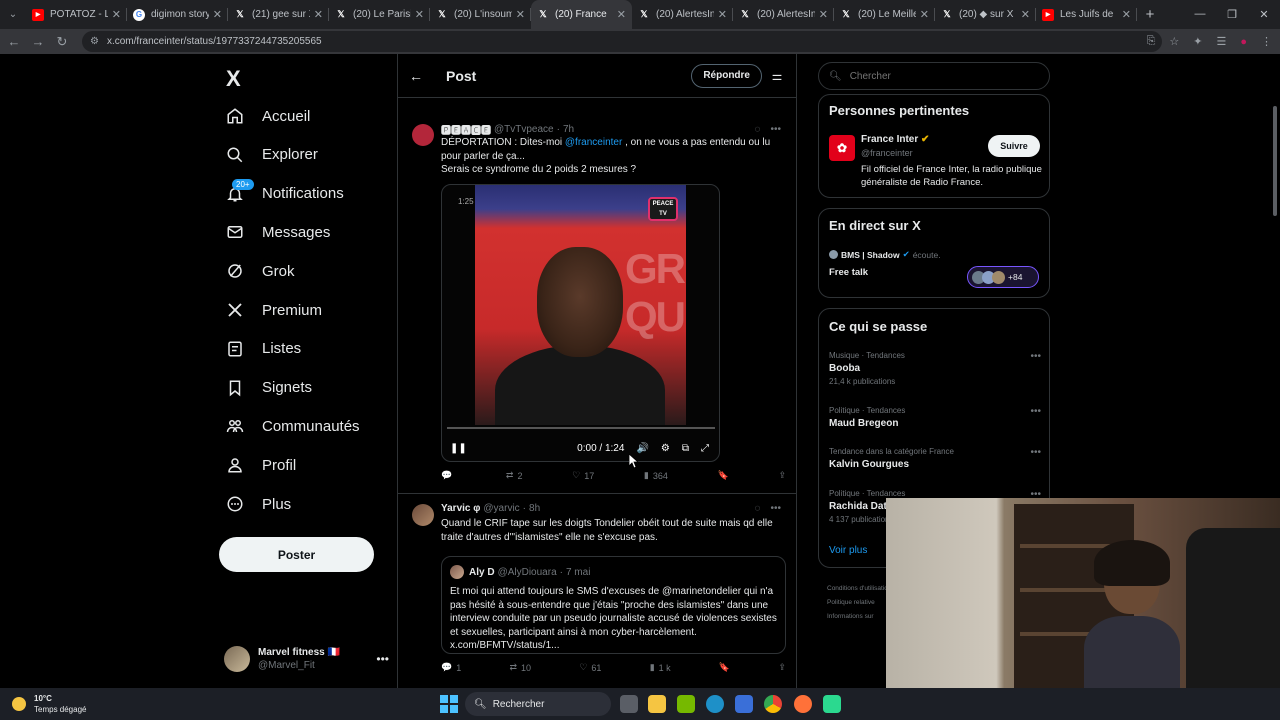  I want to click on browser-tab: 𝕏 (20) Le Meilleur ✕, so click(884, 14).